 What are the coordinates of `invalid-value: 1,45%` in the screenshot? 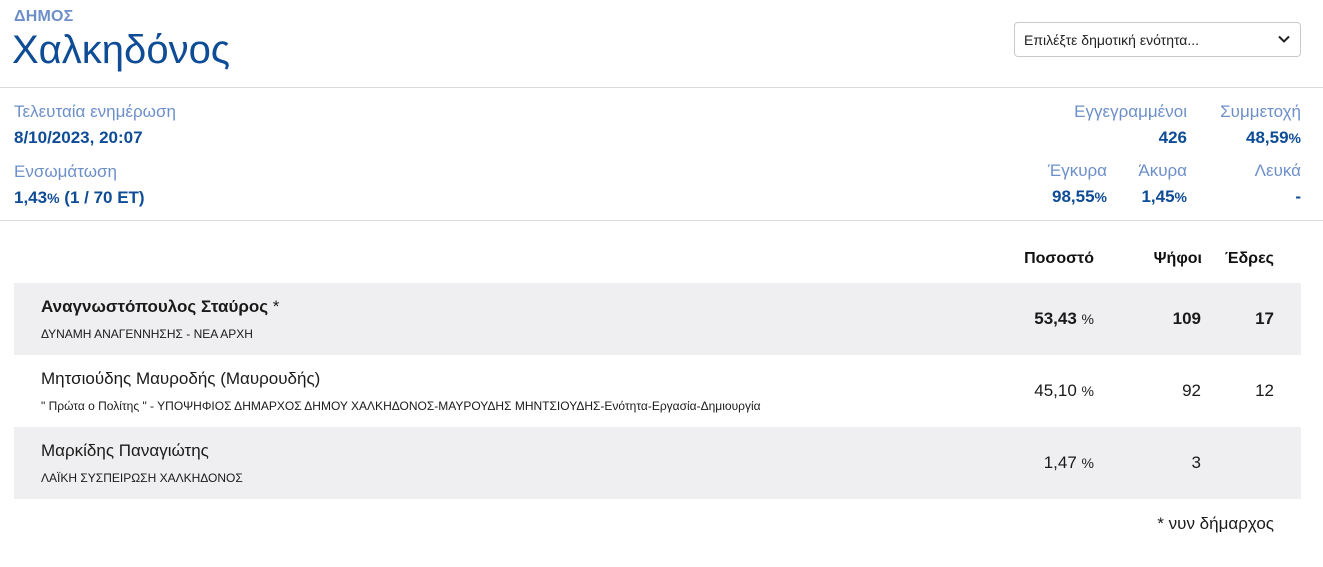 It's located at (1164, 197).